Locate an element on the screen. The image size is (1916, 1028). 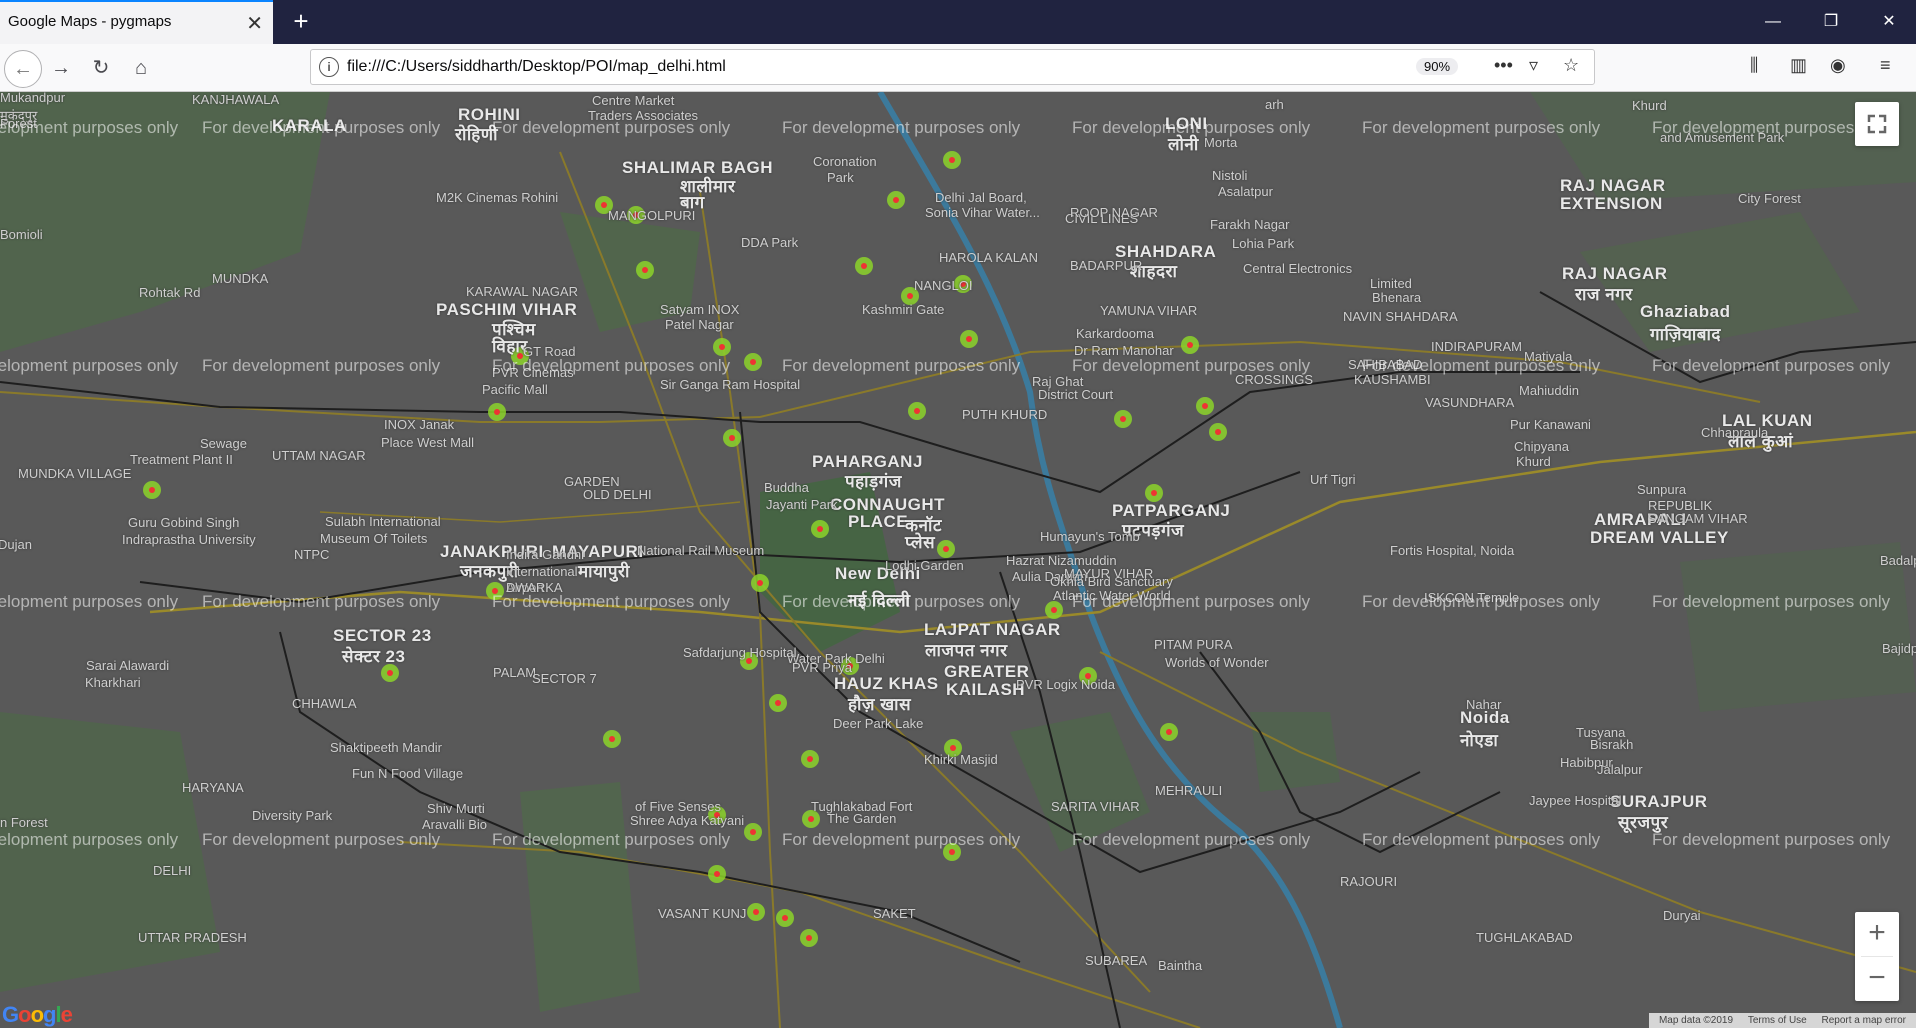
place-label: Guru Gobind Singh is located at coordinates (184, 522).